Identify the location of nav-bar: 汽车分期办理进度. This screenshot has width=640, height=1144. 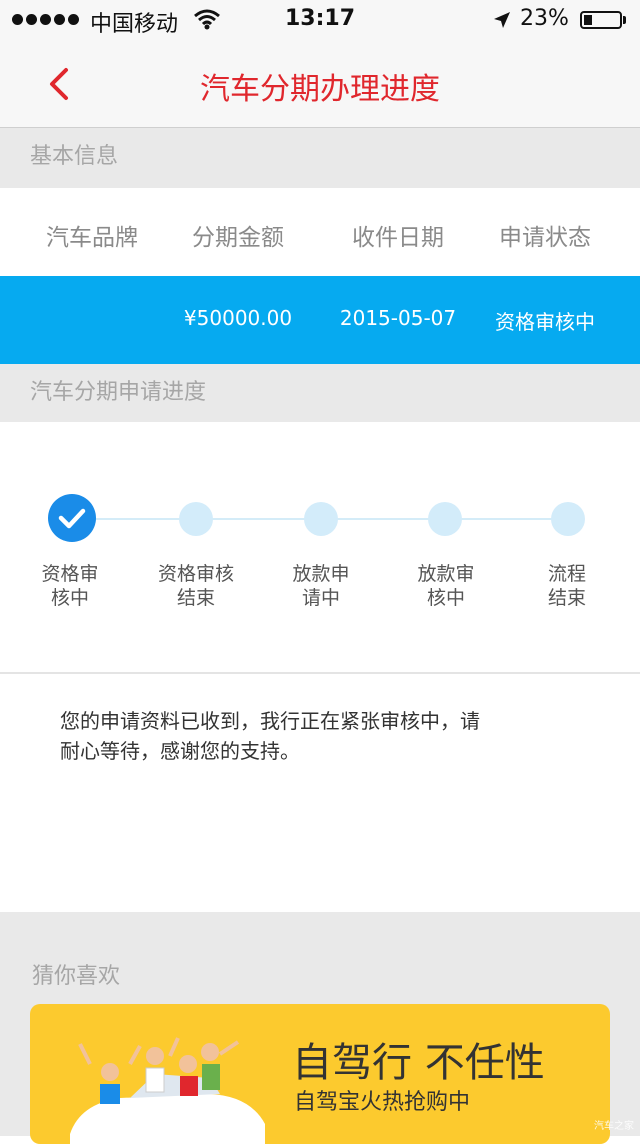
(320, 84).